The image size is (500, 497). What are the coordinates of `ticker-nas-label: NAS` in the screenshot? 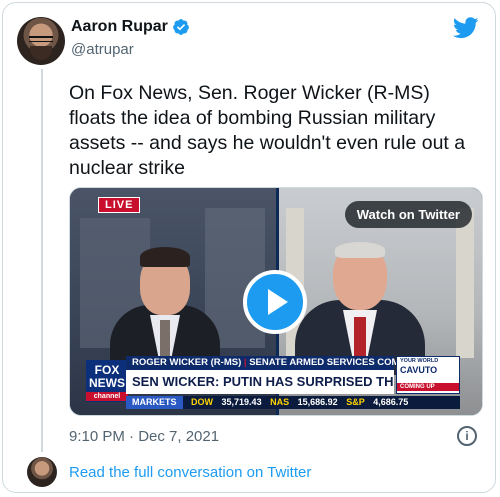 It's located at (280, 402).